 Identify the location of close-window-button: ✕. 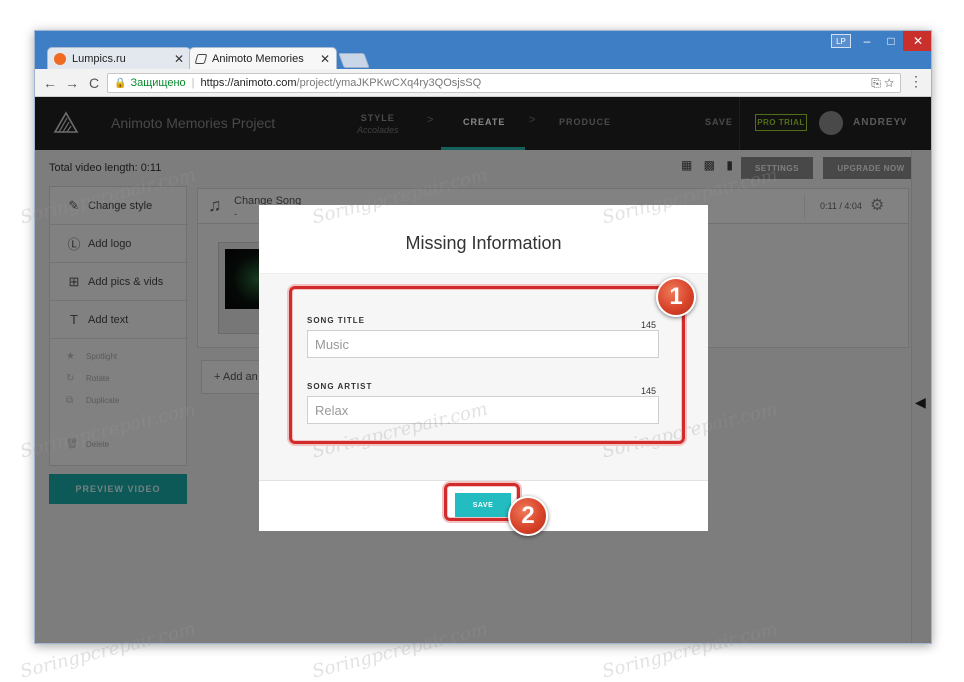
(917, 41).